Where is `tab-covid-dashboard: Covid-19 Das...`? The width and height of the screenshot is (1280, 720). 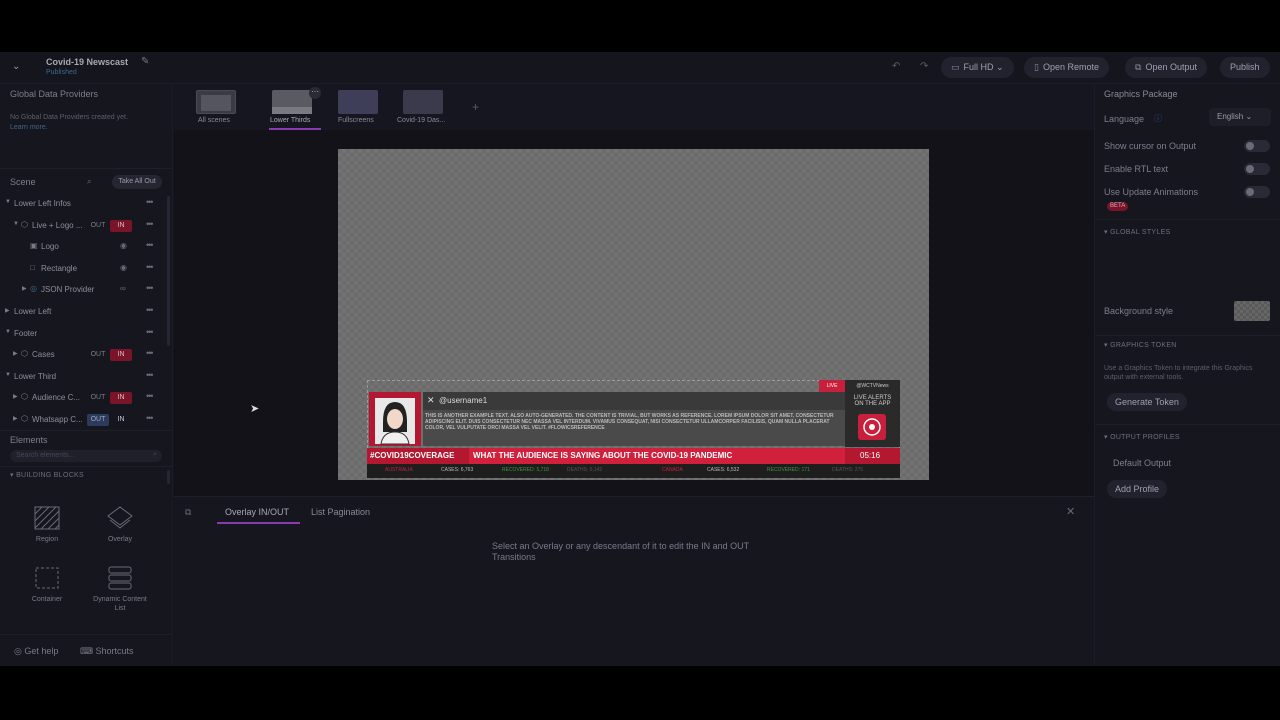 tab-covid-dashboard: Covid-19 Das... is located at coordinates (421, 120).